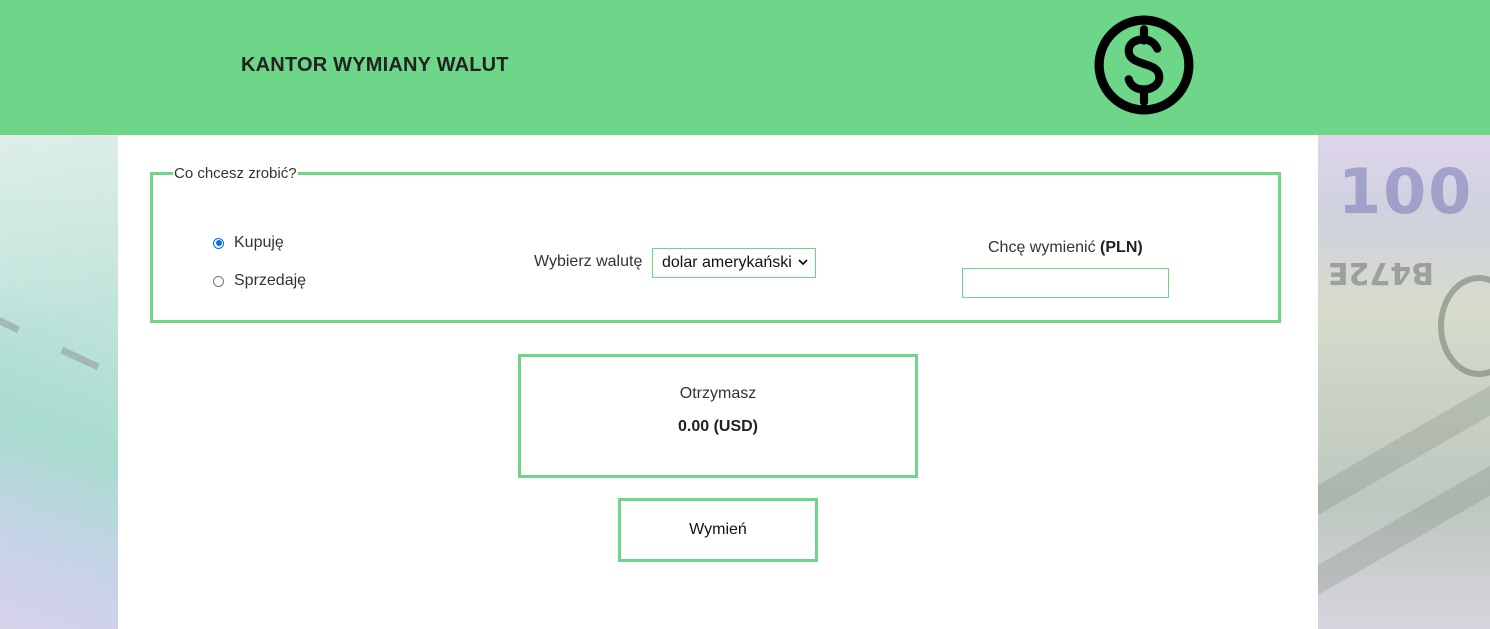 The width and height of the screenshot is (1490, 629). Describe the element at coordinates (1404, 382) in the screenshot. I see `background-banknote-right: 100 B472E` at that location.